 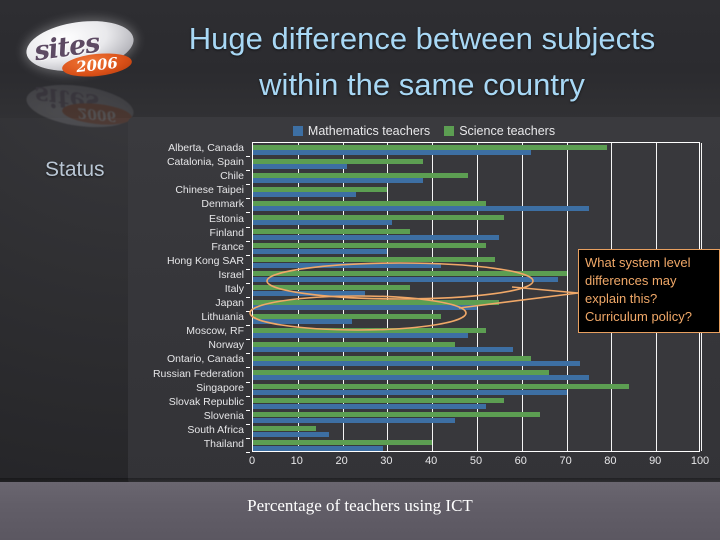 What do you see at coordinates (565, 461) in the screenshot?
I see `x-tick-label: 70` at bounding box center [565, 461].